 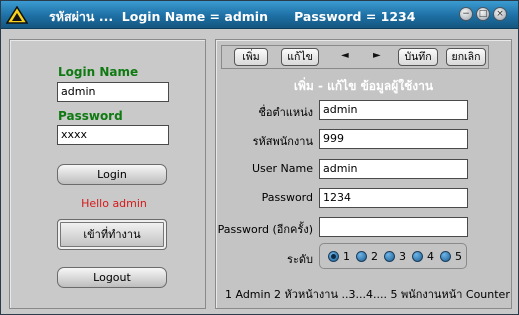 What do you see at coordinates (402, 256) in the screenshot?
I see `level-option-label: 3` at bounding box center [402, 256].